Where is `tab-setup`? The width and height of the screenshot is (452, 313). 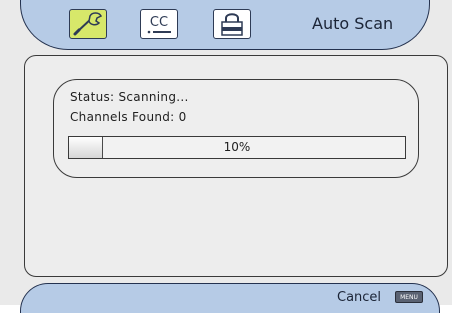
tab-setup is located at coordinates (88, 24).